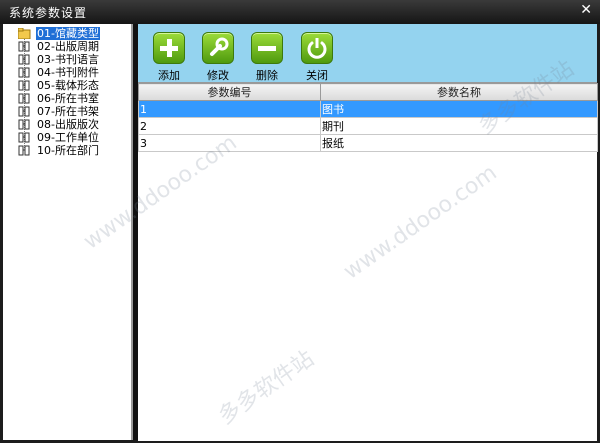 The height and width of the screenshot is (443, 600). I want to click on title-bar: 系统参数设置 ✕, so click(300, 12).